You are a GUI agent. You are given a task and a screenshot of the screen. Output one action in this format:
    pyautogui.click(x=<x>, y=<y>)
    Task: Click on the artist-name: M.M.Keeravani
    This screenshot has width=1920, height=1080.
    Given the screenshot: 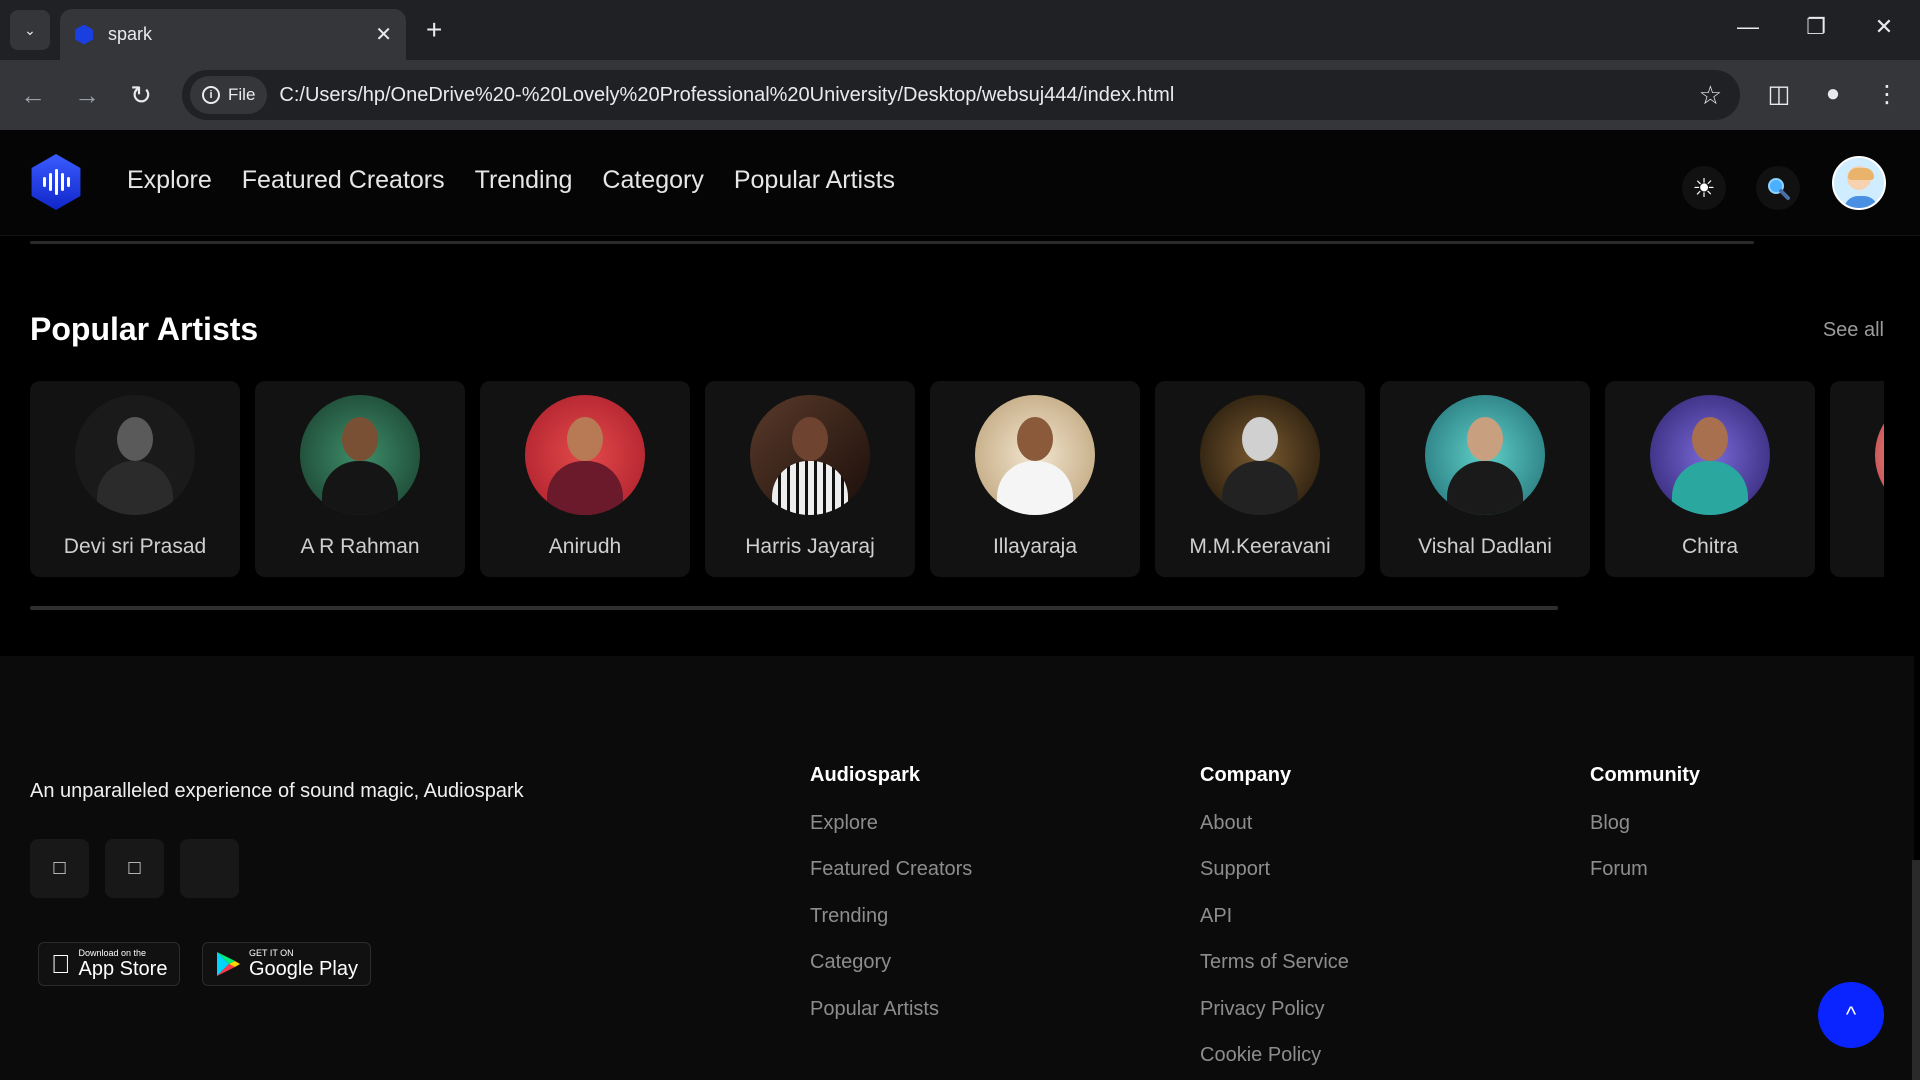 What is the action you would take?
    pyautogui.click(x=1260, y=546)
    